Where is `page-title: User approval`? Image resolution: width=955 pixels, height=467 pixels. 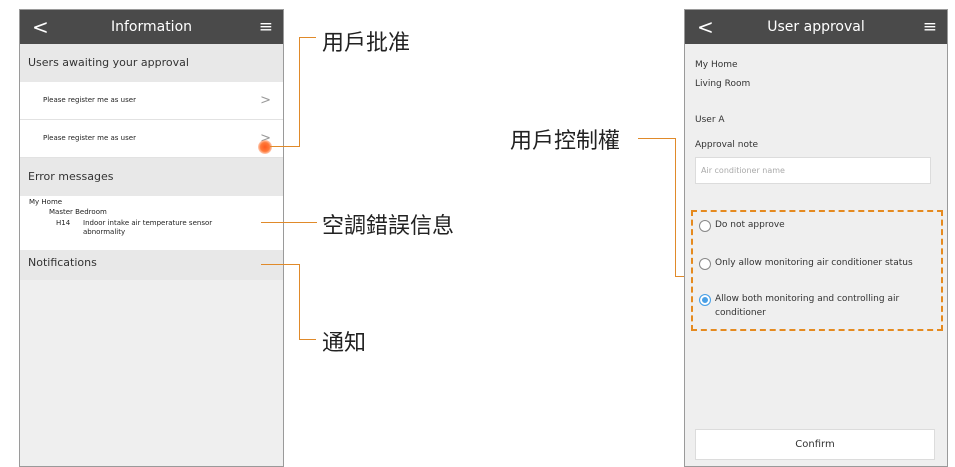 page-title: User approval is located at coordinates (816, 27).